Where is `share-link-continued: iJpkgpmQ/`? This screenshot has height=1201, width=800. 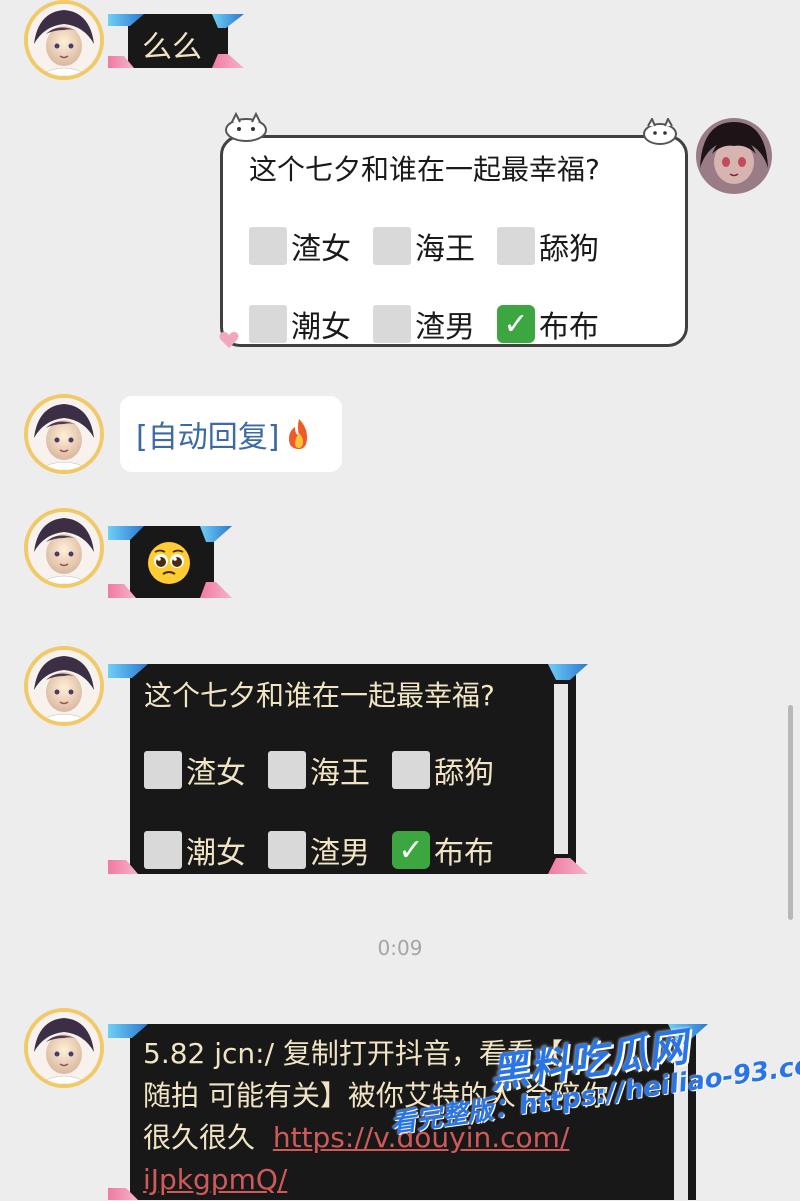
share-link-continued: iJpkgpmQ/ is located at coordinates (215, 1179).